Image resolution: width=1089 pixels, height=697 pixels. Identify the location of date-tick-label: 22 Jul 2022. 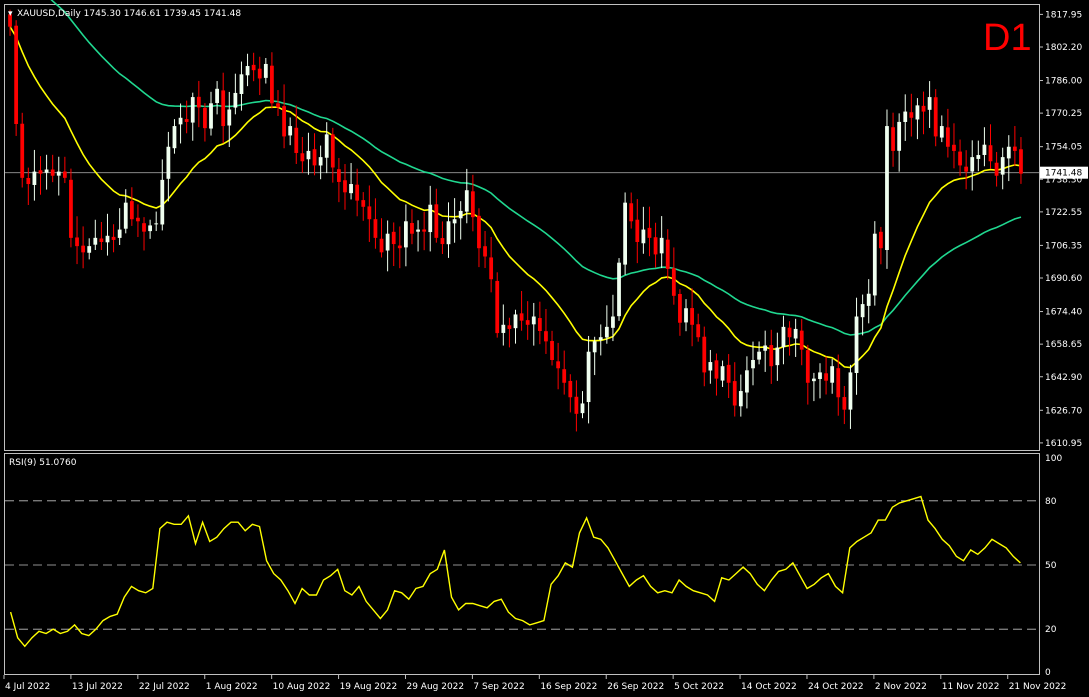
(164, 687).